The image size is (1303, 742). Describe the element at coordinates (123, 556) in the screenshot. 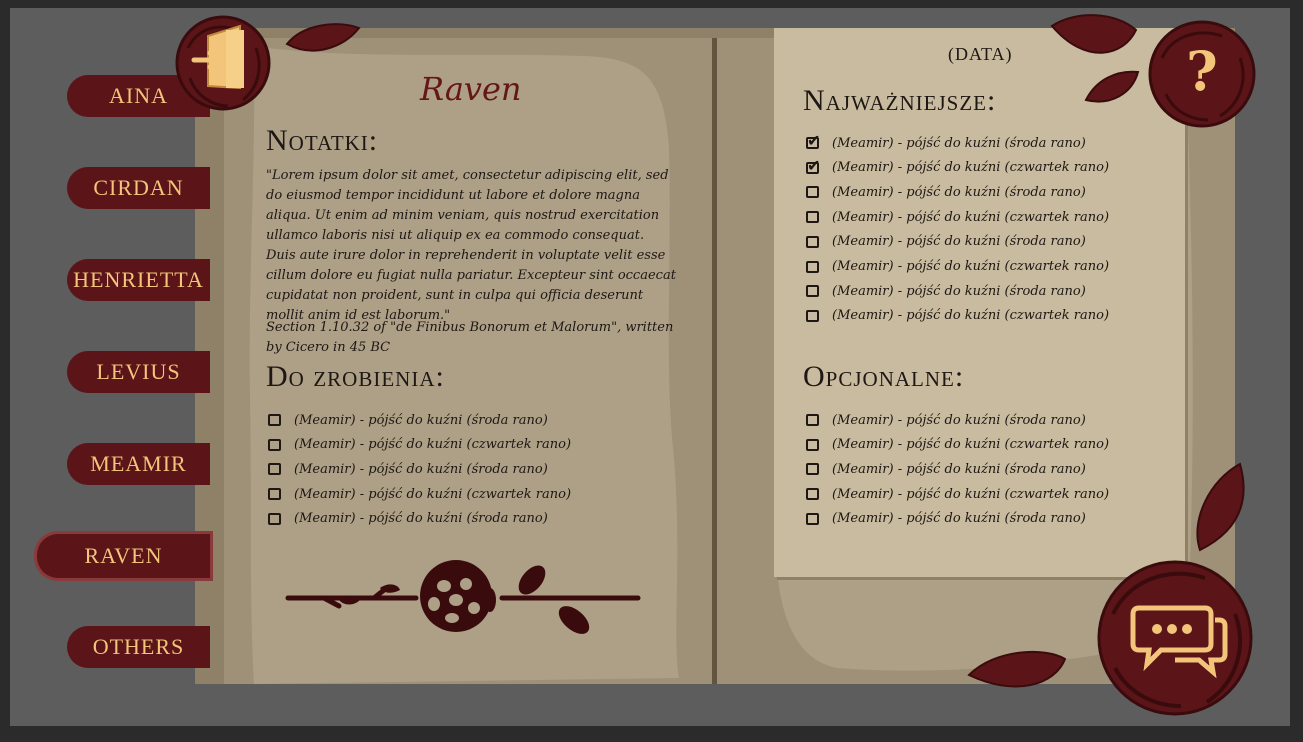

I see `tab-raven: RAVEN` at that location.